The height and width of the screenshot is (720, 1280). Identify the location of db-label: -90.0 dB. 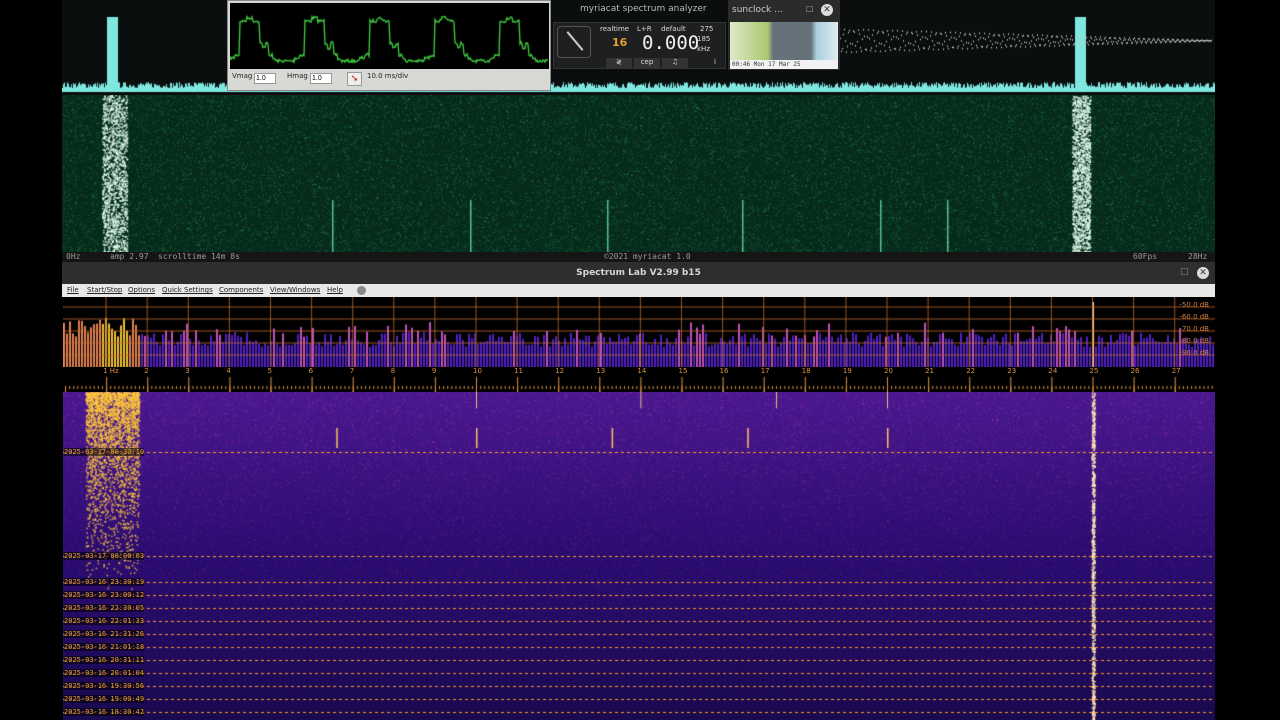
(1194, 353).